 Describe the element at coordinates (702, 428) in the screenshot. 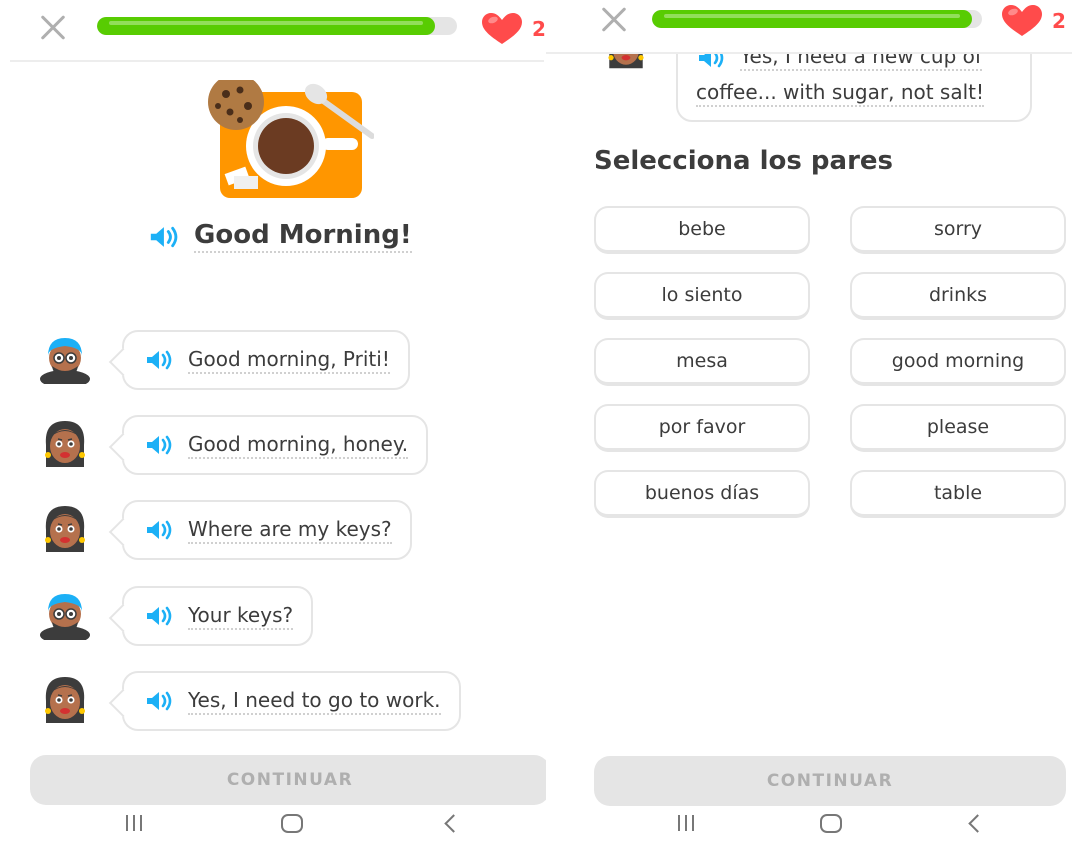

I see `pair-option: por favor` at that location.